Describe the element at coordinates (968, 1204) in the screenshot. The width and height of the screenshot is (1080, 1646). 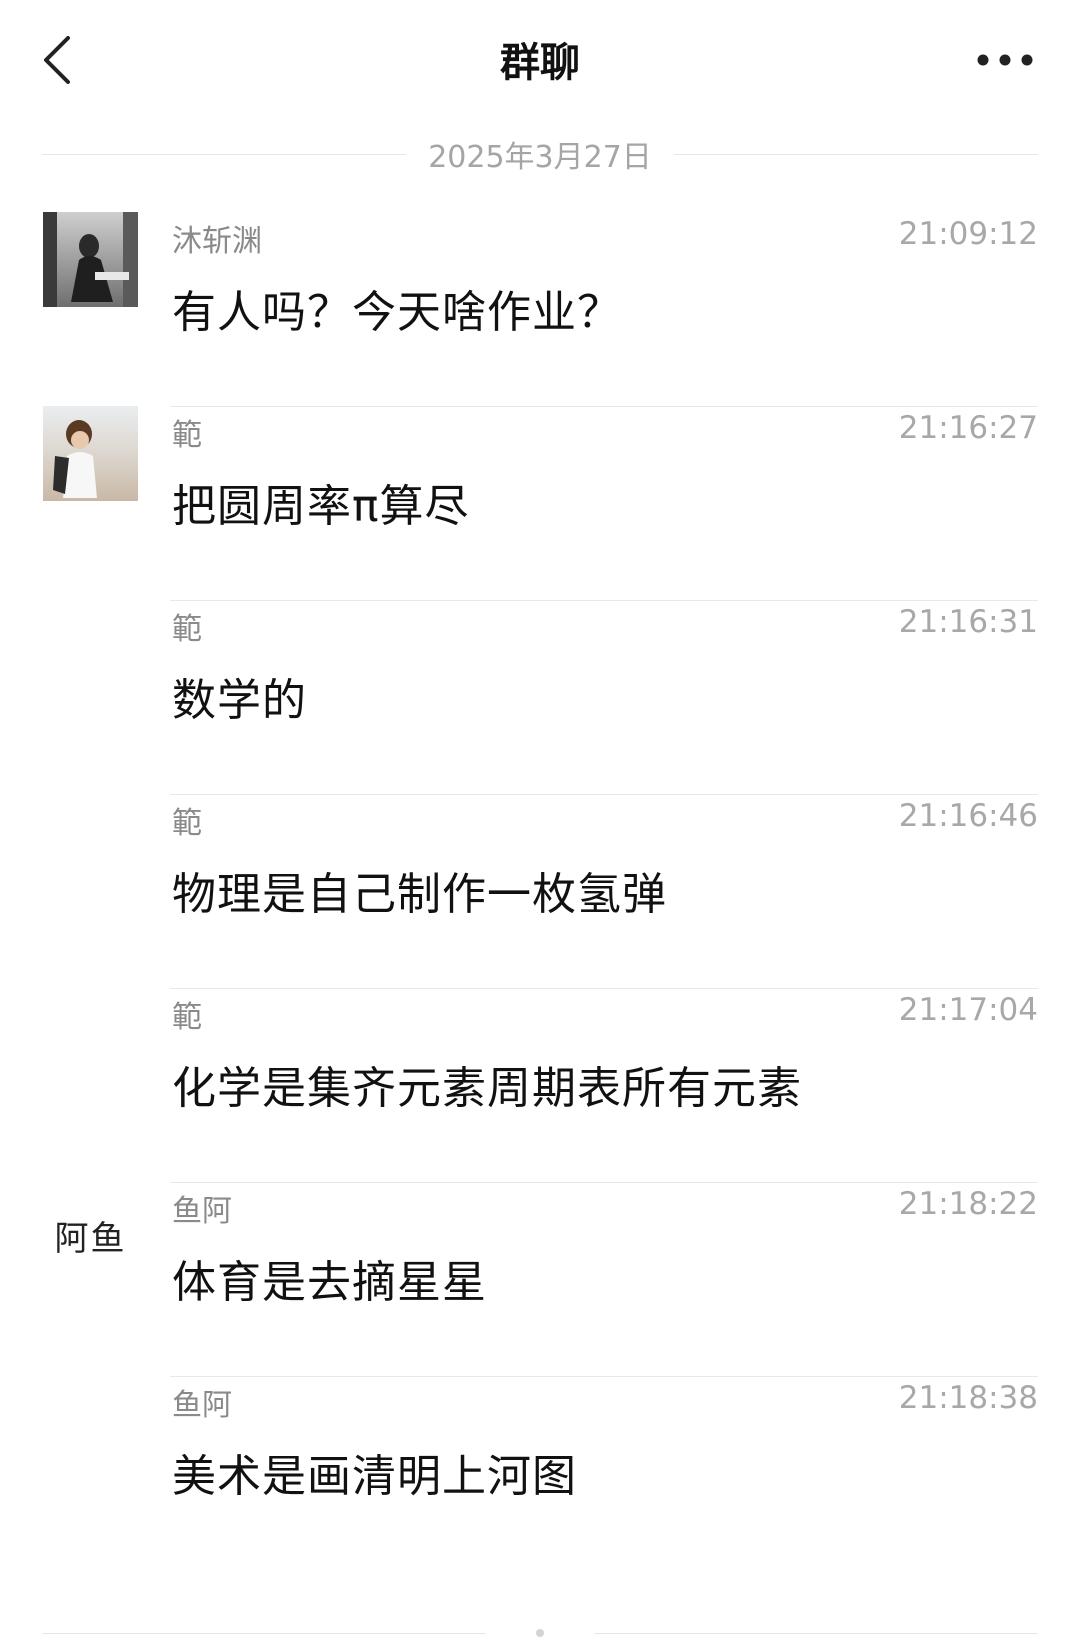
I see `message-time: 21:18:22` at that location.